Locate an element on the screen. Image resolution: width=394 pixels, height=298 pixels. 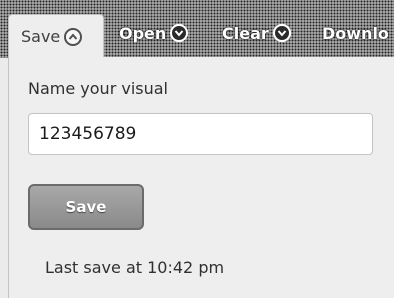
tab-clear: Clear is located at coordinates (256, 33).